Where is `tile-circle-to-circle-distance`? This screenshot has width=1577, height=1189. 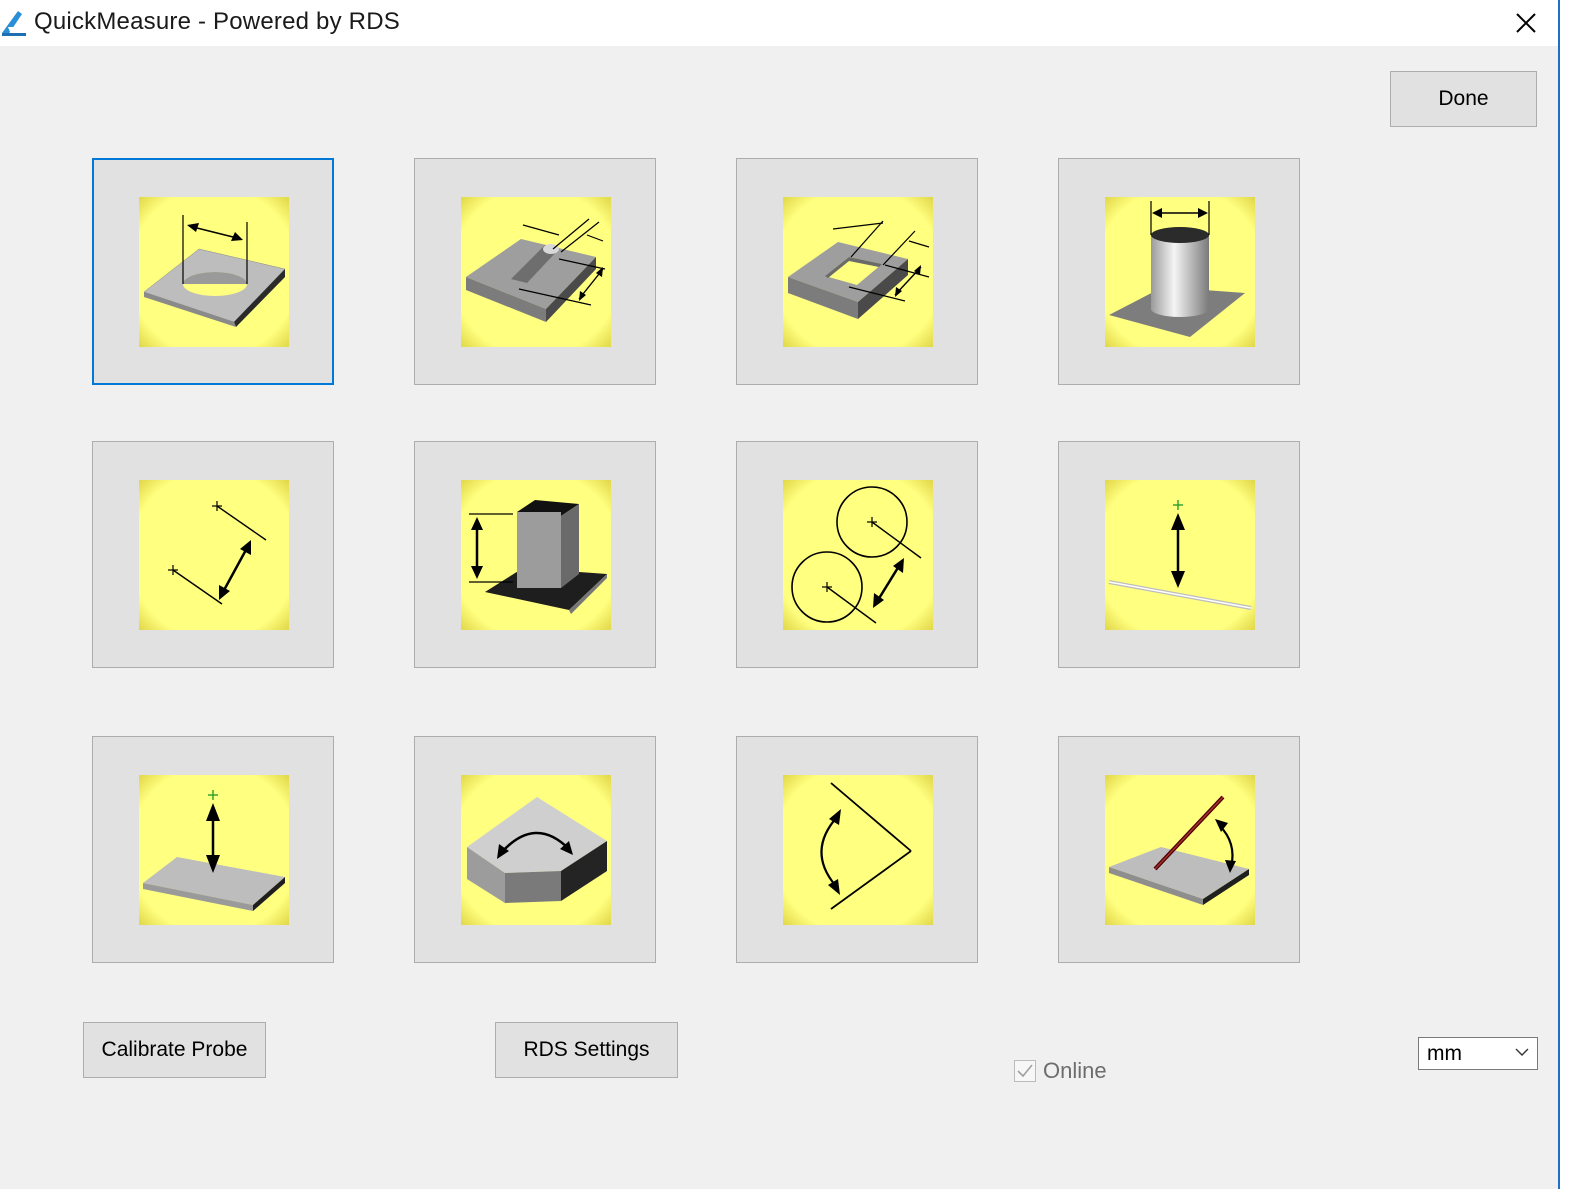 tile-circle-to-circle-distance is located at coordinates (857, 554).